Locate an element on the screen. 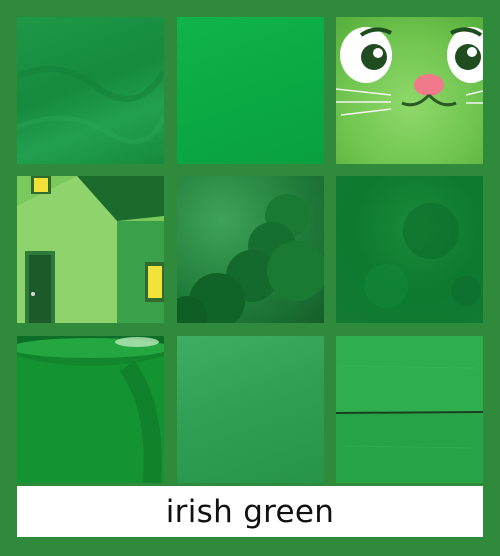 This screenshot has height=556, width=500. green-bowl-tile is located at coordinates (90, 409).